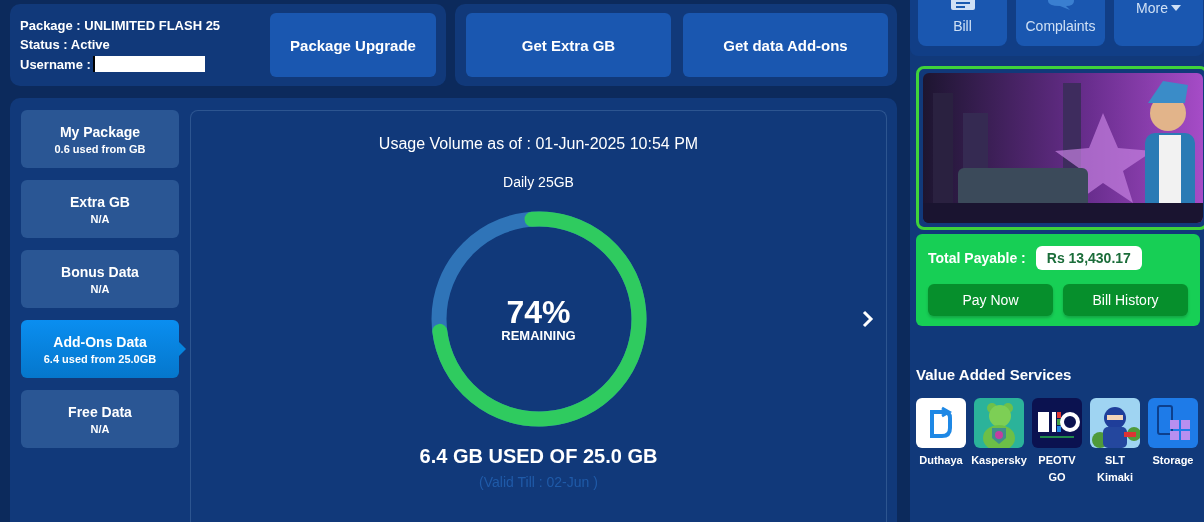 This screenshot has width=1204, height=522. Describe the element at coordinates (1060, 5) in the screenshot. I see `chat-icon` at that location.